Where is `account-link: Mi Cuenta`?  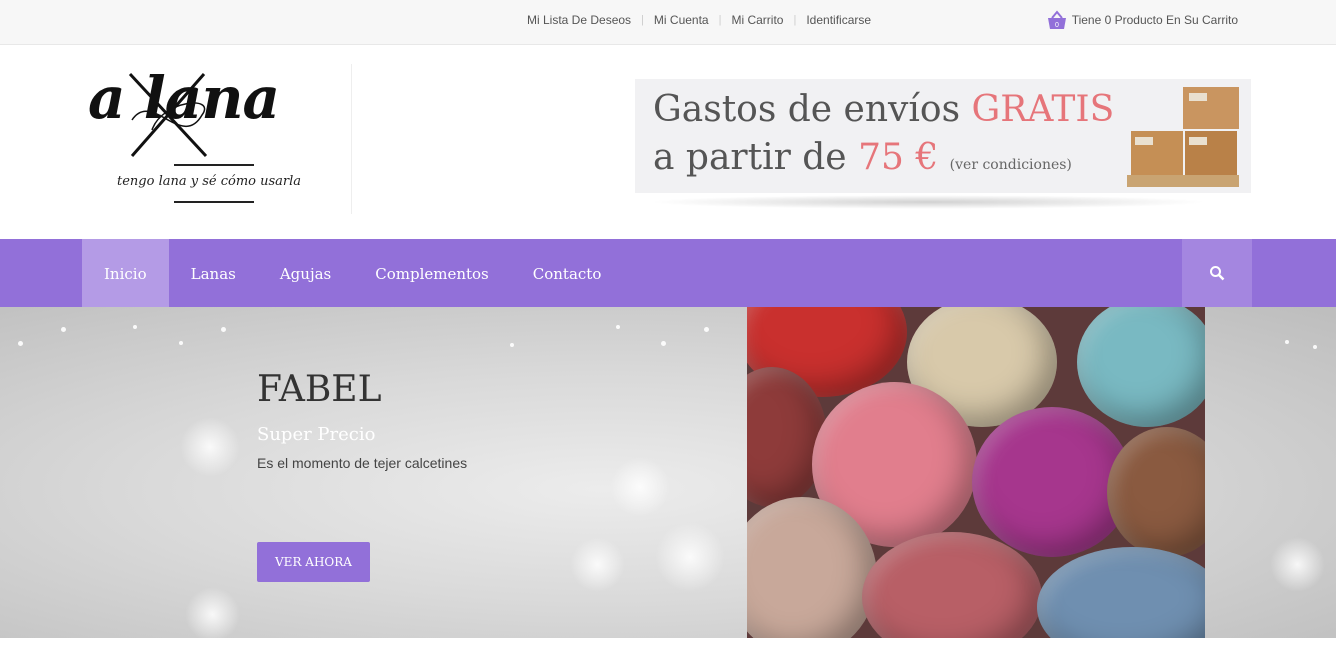 account-link: Mi Cuenta is located at coordinates (681, 20).